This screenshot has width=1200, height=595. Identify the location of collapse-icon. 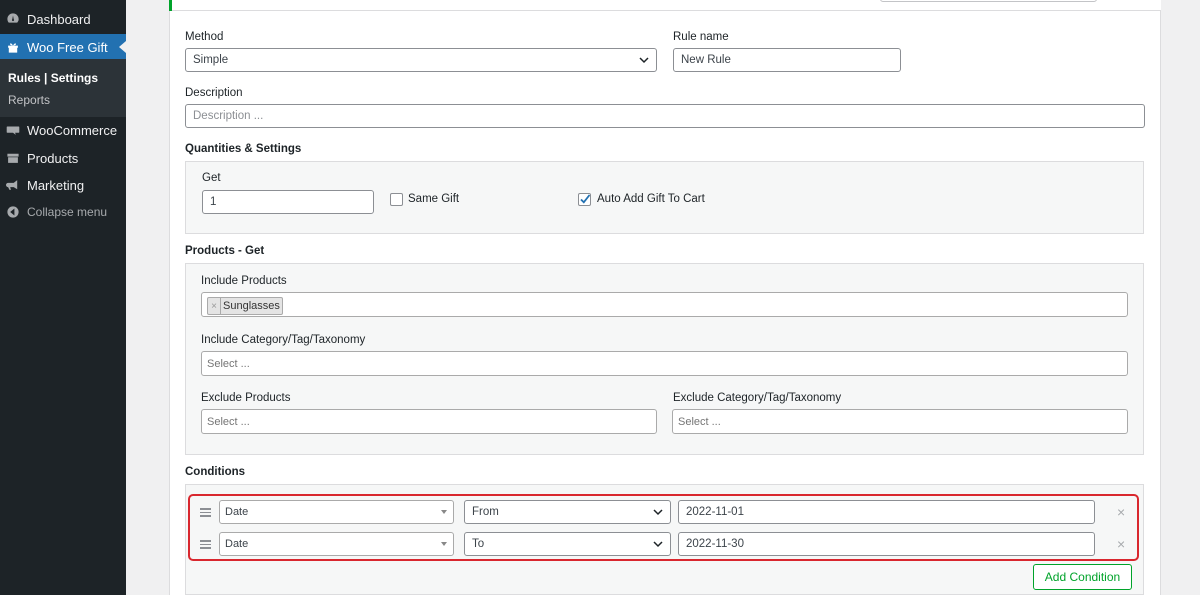
(13, 212).